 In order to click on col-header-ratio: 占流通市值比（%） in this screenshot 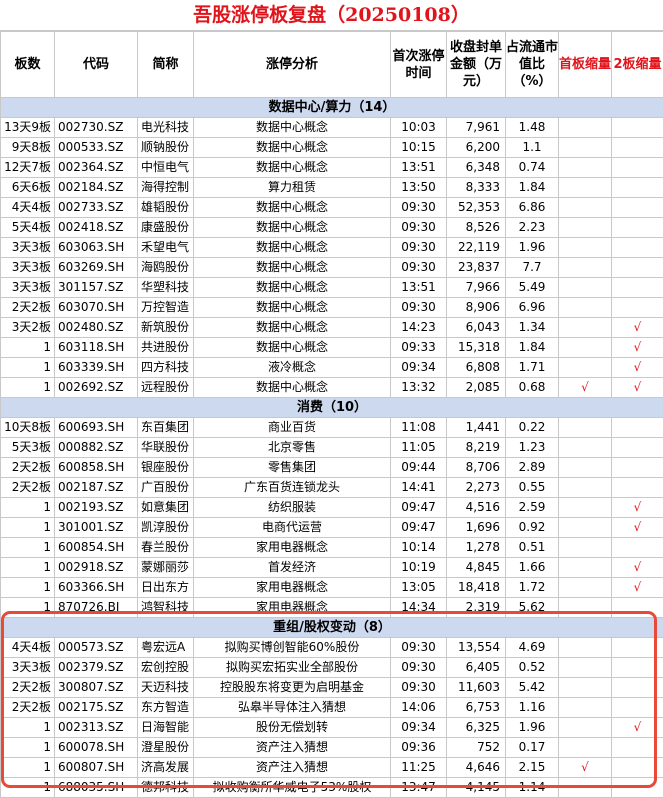, I will do `click(532, 65)`.